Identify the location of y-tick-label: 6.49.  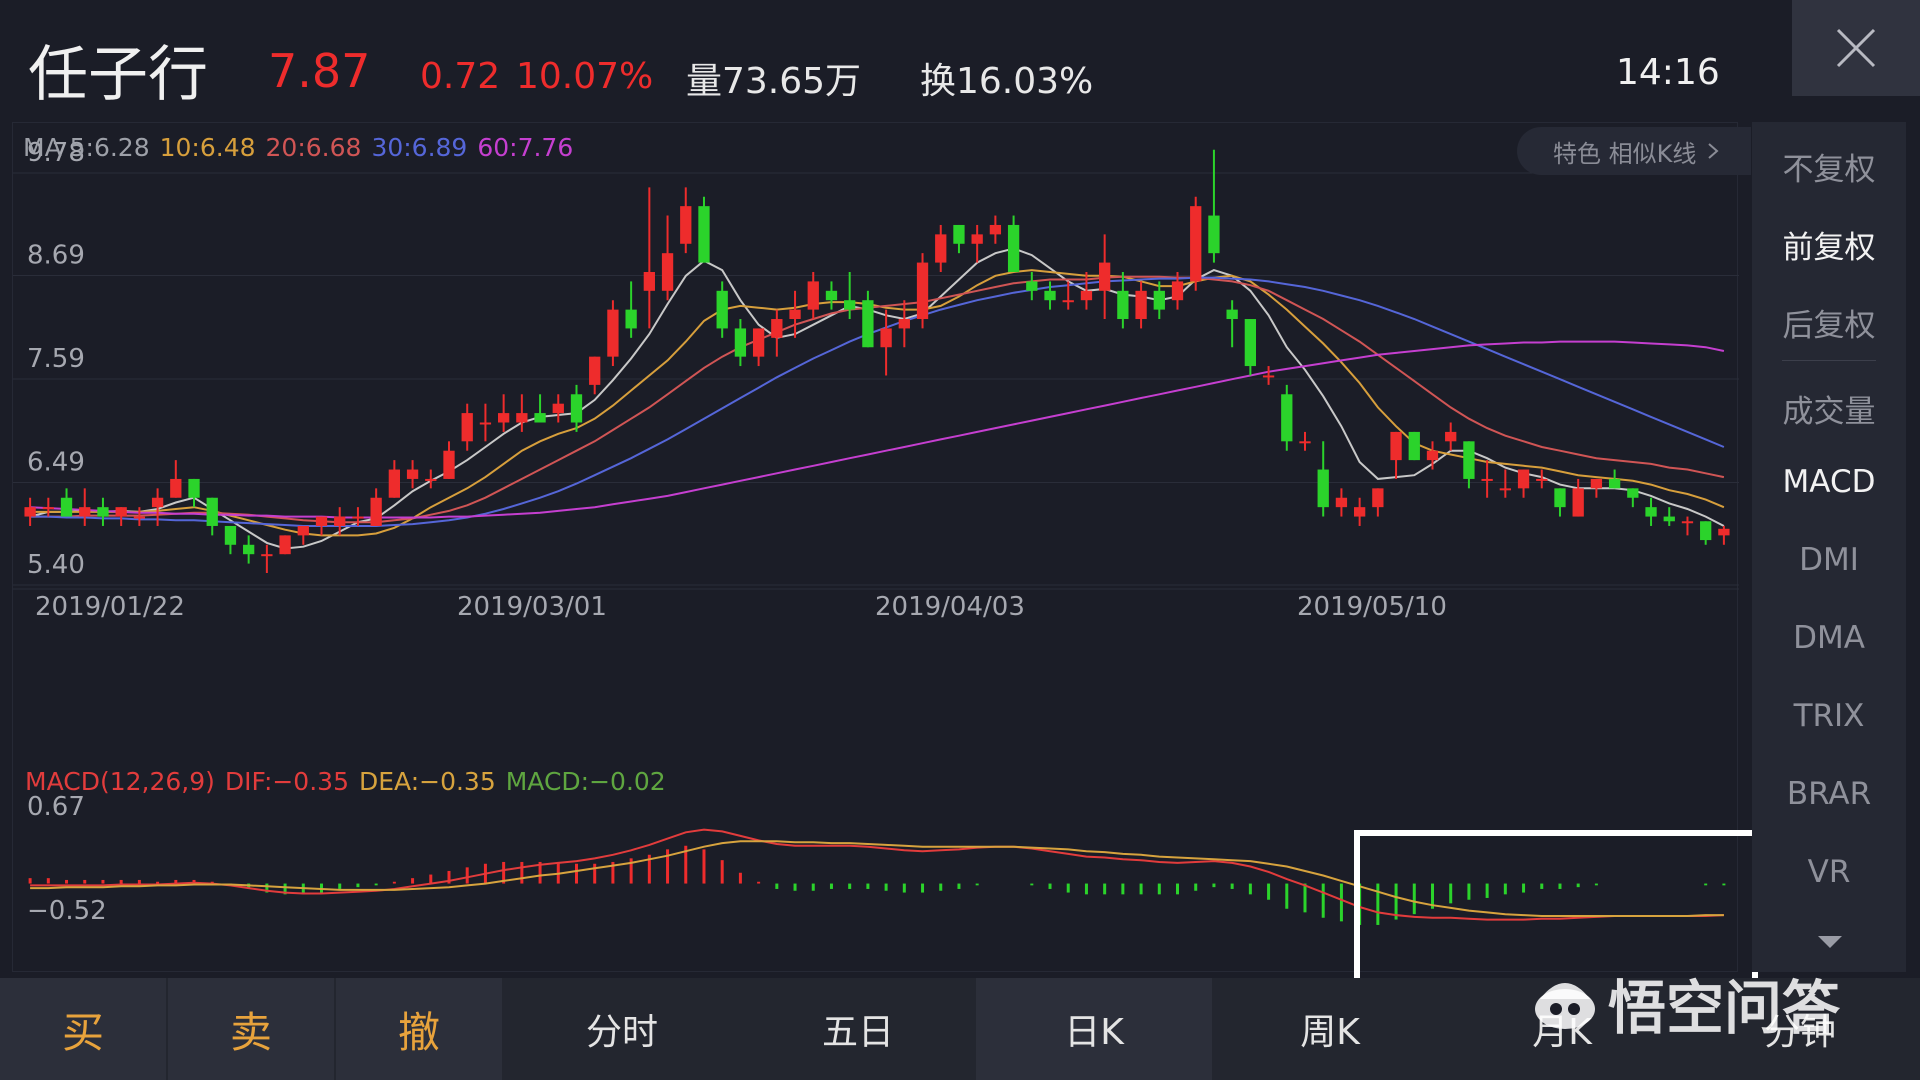
(56, 462).